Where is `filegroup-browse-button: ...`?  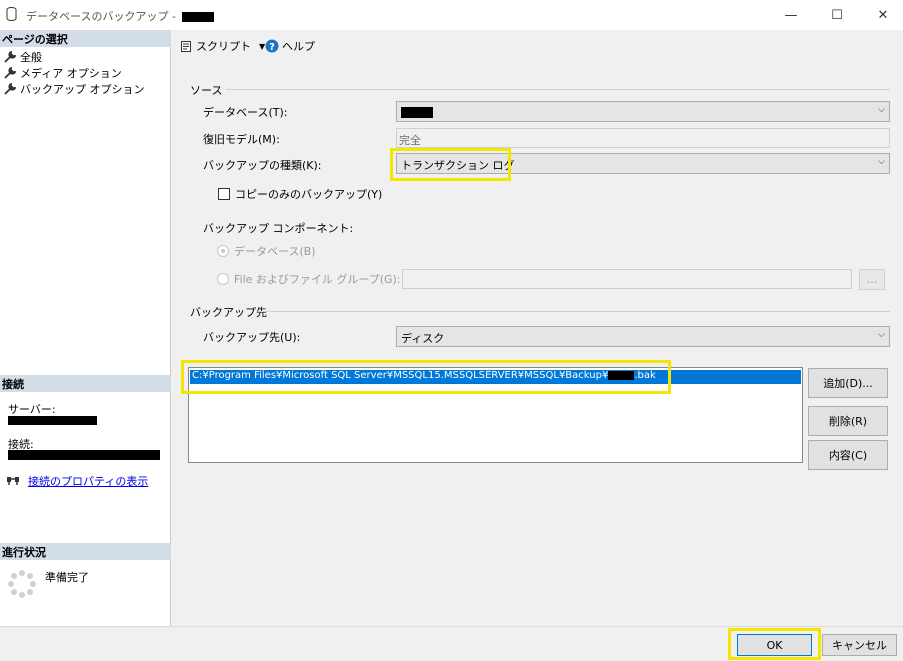 filegroup-browse-button: ... is located at coordinates (872, 279).